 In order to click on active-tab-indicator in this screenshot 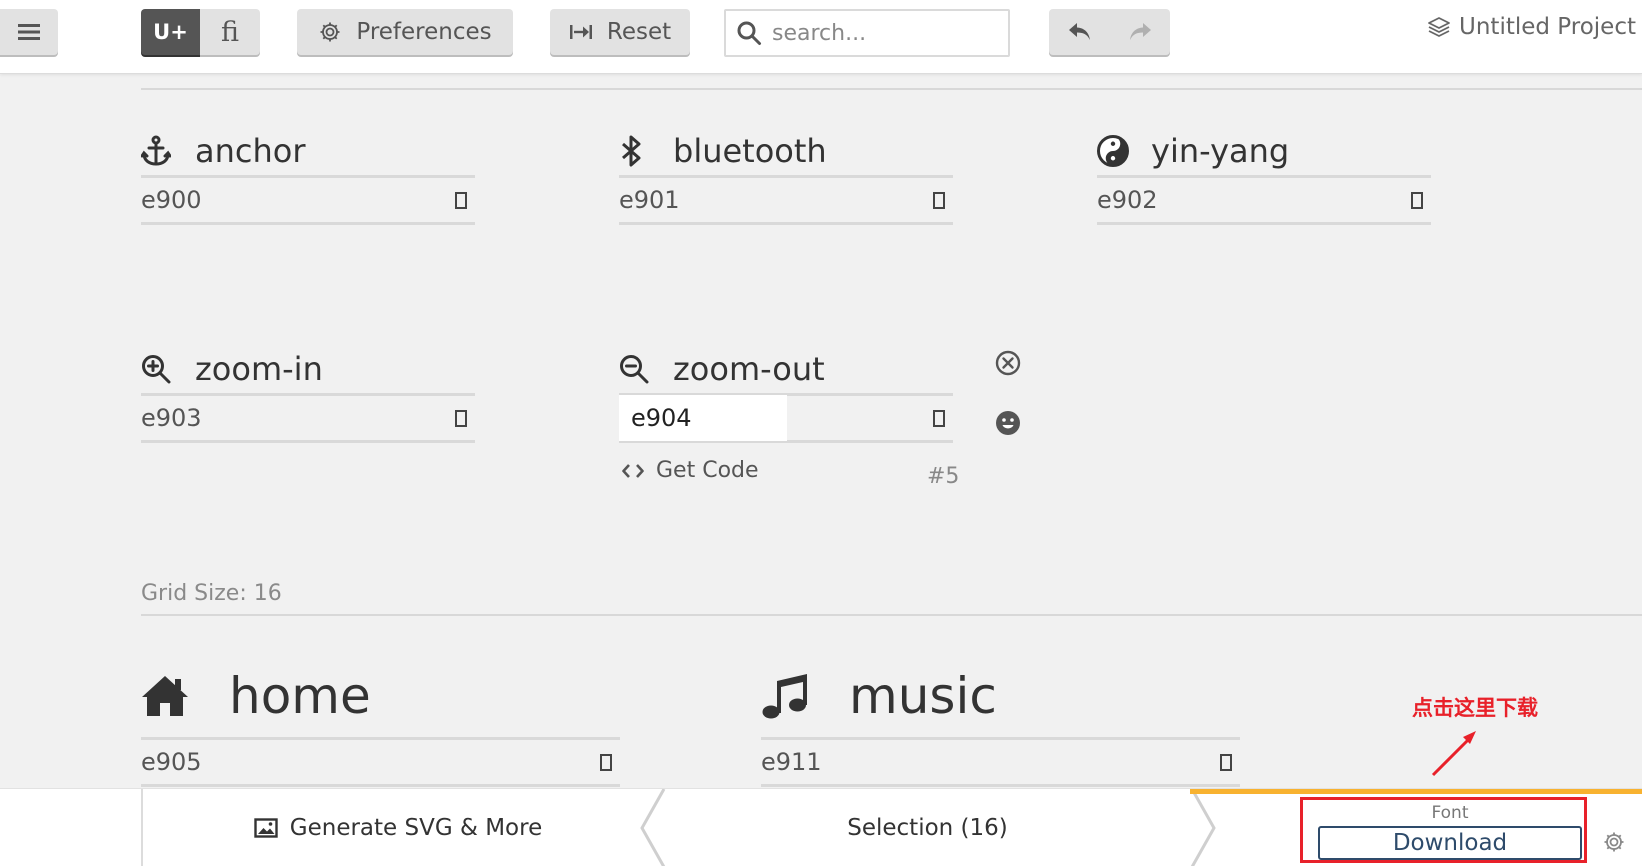, I will do `click(1416, 791)`.